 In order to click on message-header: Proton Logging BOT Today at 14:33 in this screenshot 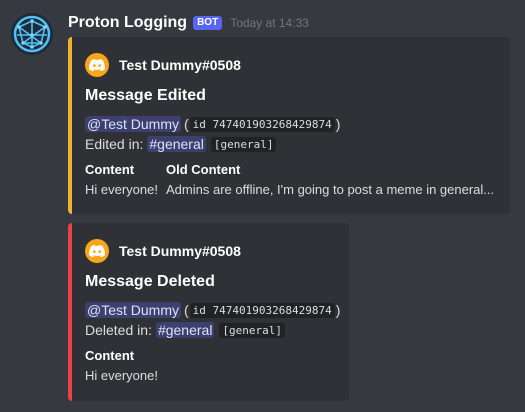, I will do `click(188, 23)`.